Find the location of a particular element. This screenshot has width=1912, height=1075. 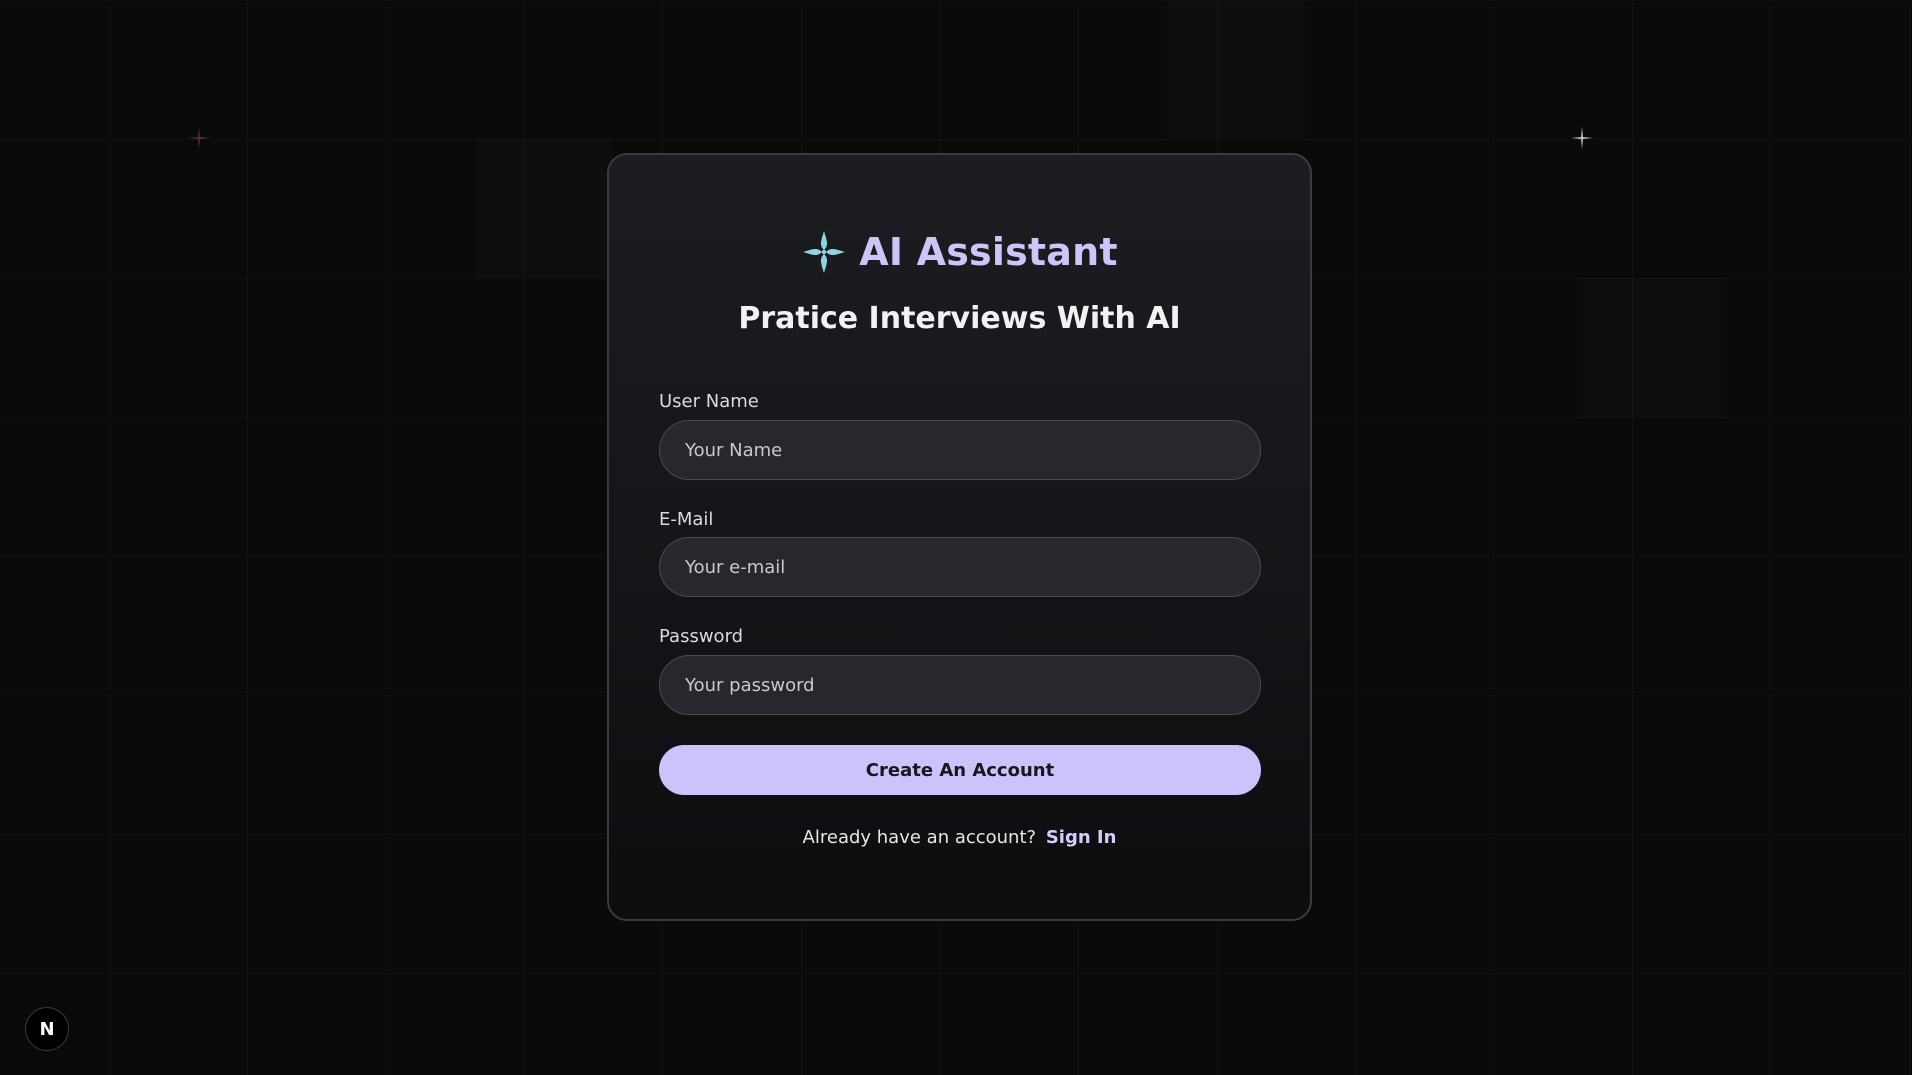

email-input is located at coordinates (960, 567).